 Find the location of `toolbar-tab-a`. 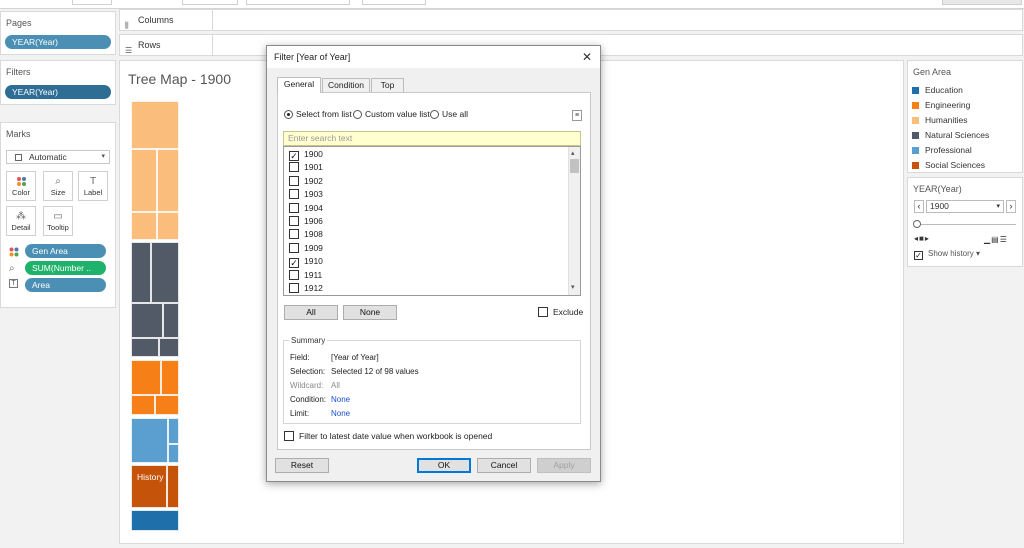

toolbar-tab-a is located at coordinates (92, 2).